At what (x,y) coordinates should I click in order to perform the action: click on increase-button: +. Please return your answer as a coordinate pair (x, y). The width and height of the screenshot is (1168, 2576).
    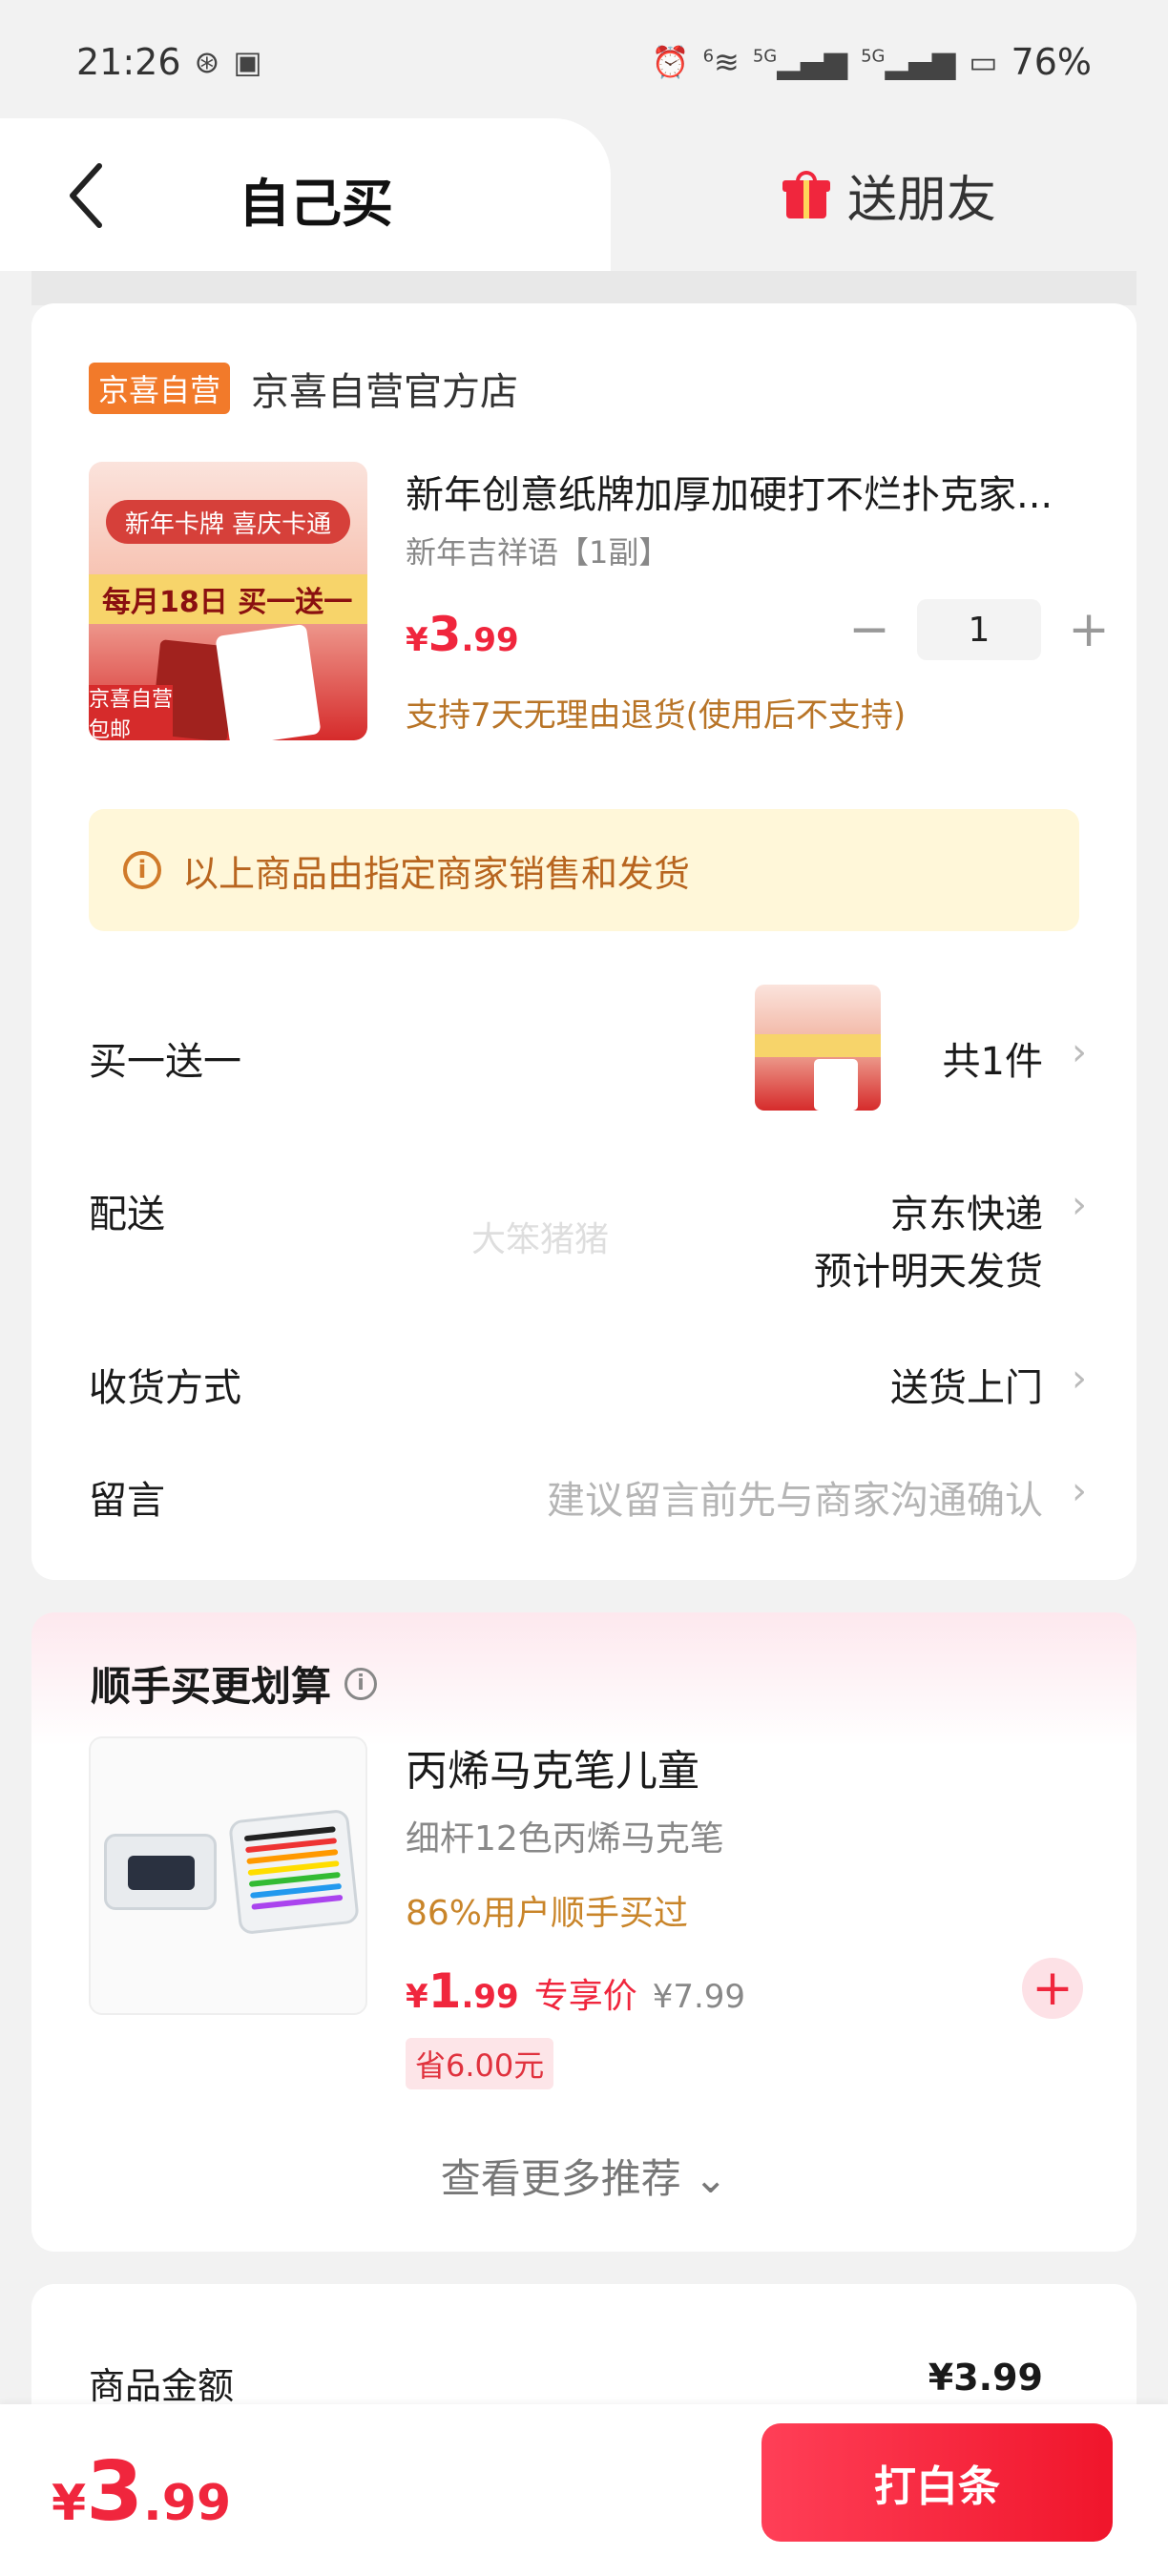
    Looking at the image, I should click on (1088, 629).